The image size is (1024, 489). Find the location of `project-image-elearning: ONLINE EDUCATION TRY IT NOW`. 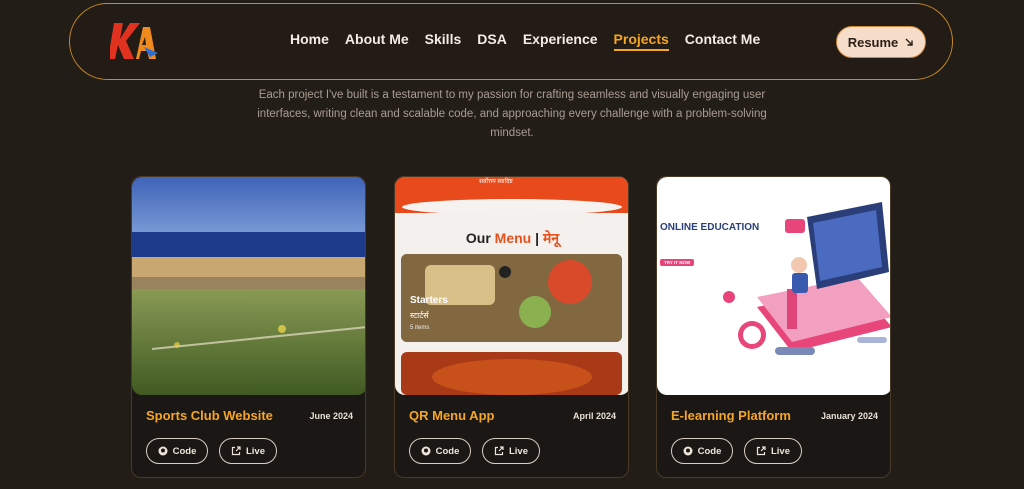

project-image-elearning: ONLINE EDUCATION TRY IT NOW is located at coordinates (773, 286).